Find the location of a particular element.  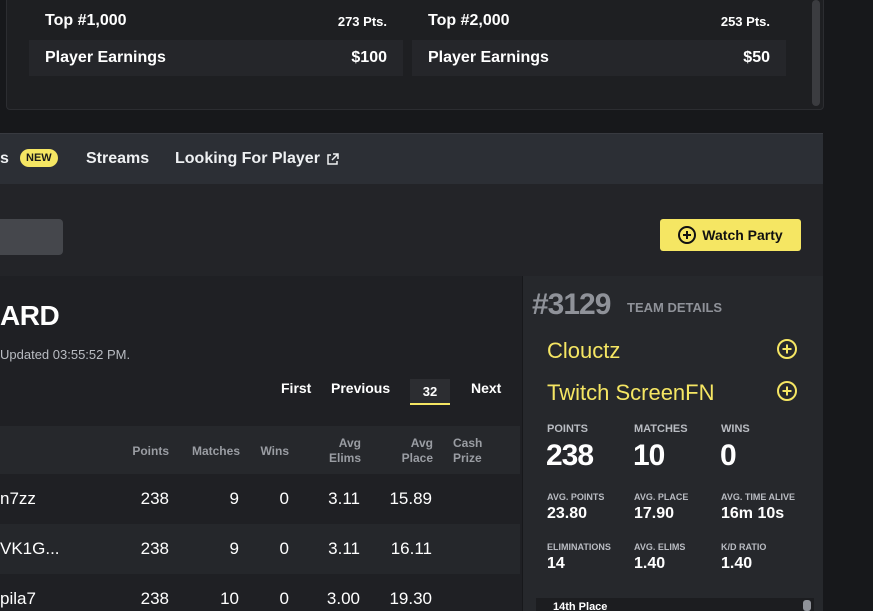

col-matches: Matches is located at coordinates (210, 451).